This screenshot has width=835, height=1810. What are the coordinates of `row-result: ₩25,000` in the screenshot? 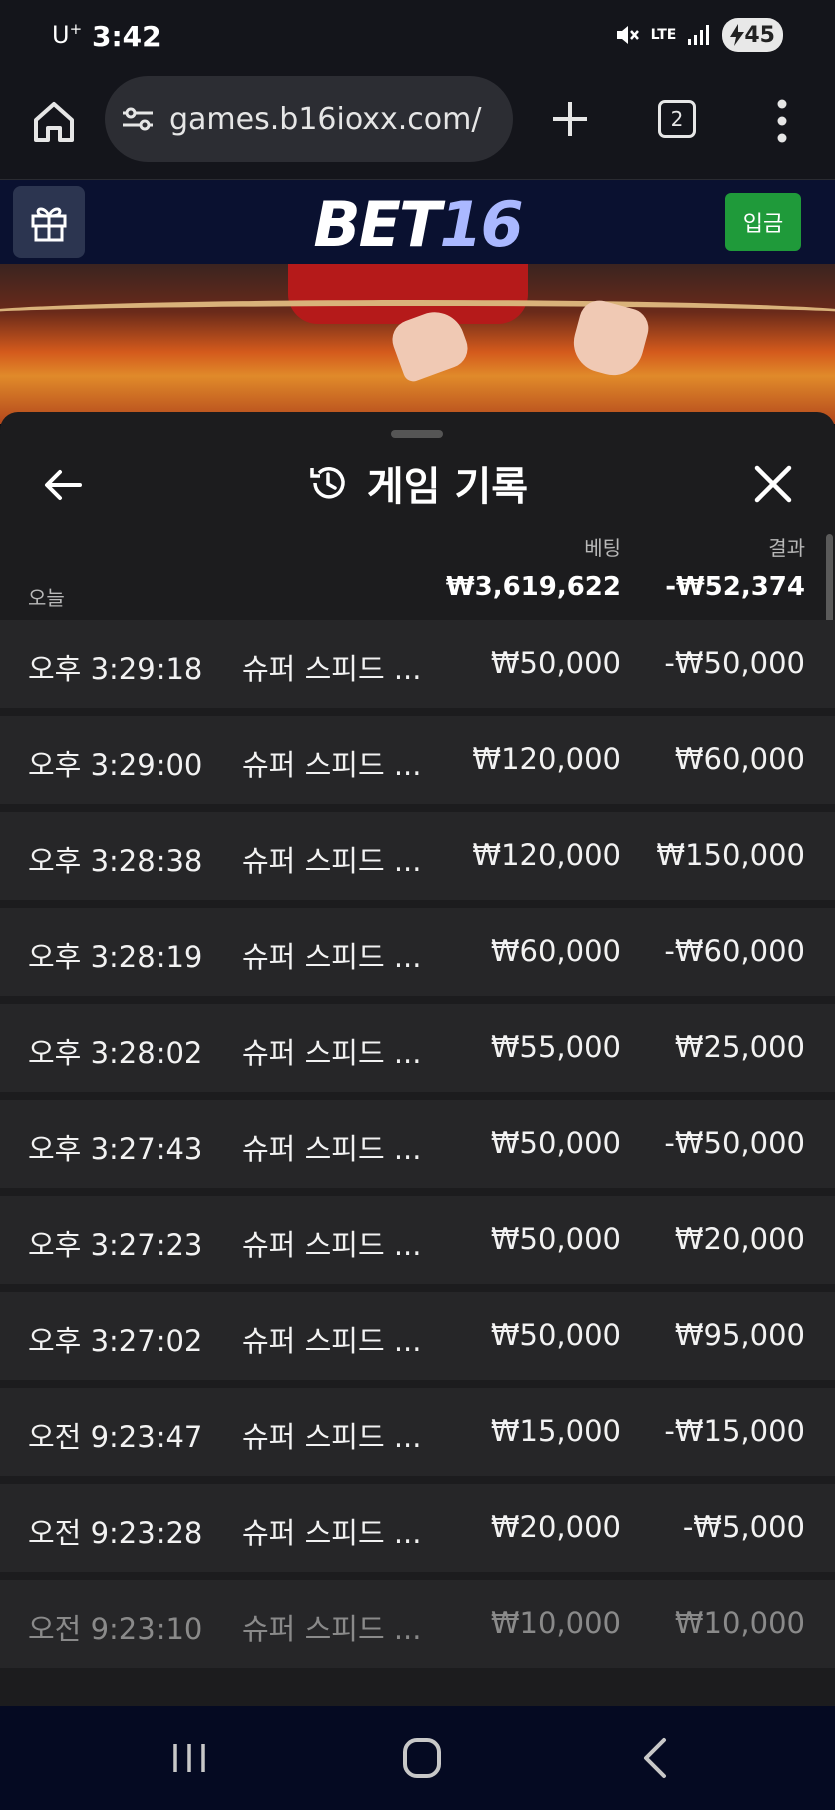 It's located at (739, 1047).